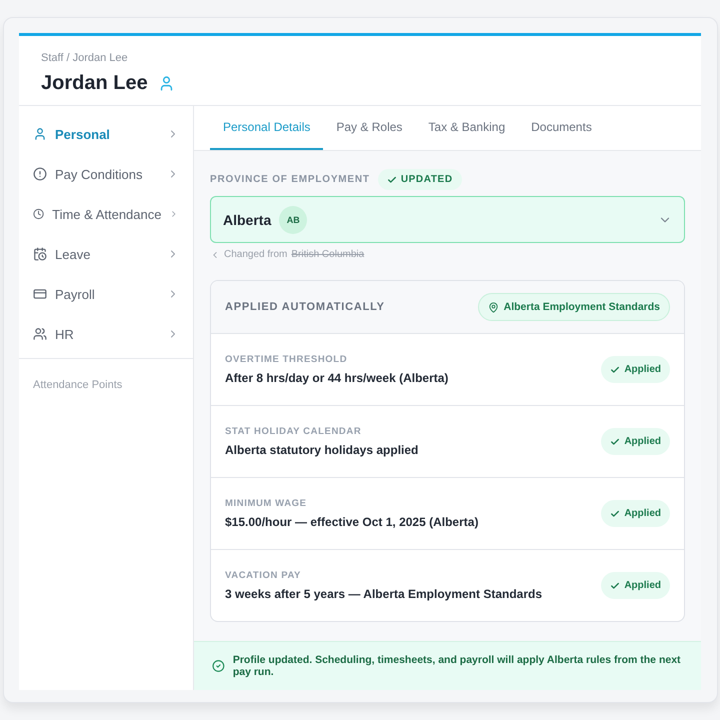  What do you see at coordinates (266, 503) in the screenshot?
I see `rule-label: MINIMUM WAGE` at bounding box center [266, 503].